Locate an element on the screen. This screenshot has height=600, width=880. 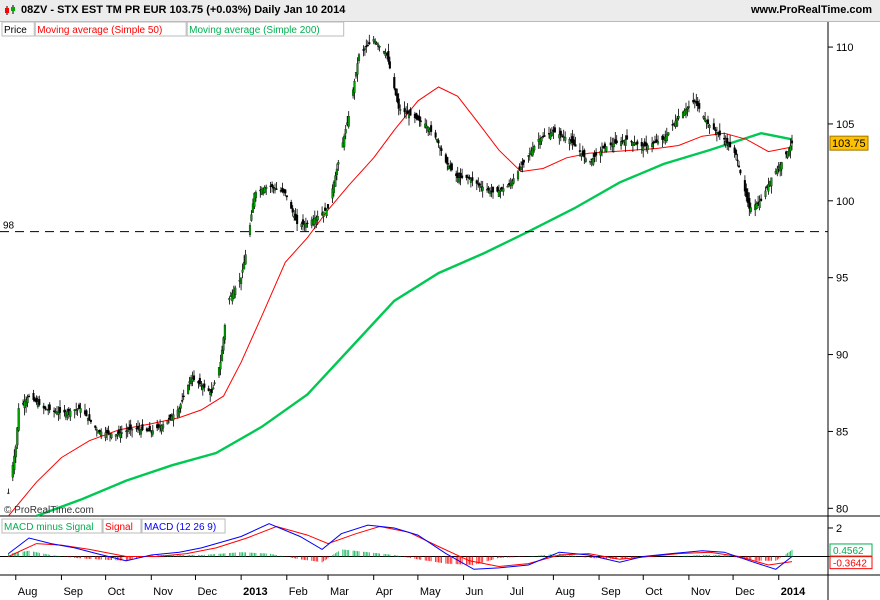
time-tick-label: Sep is located at coordinates (611, 592).